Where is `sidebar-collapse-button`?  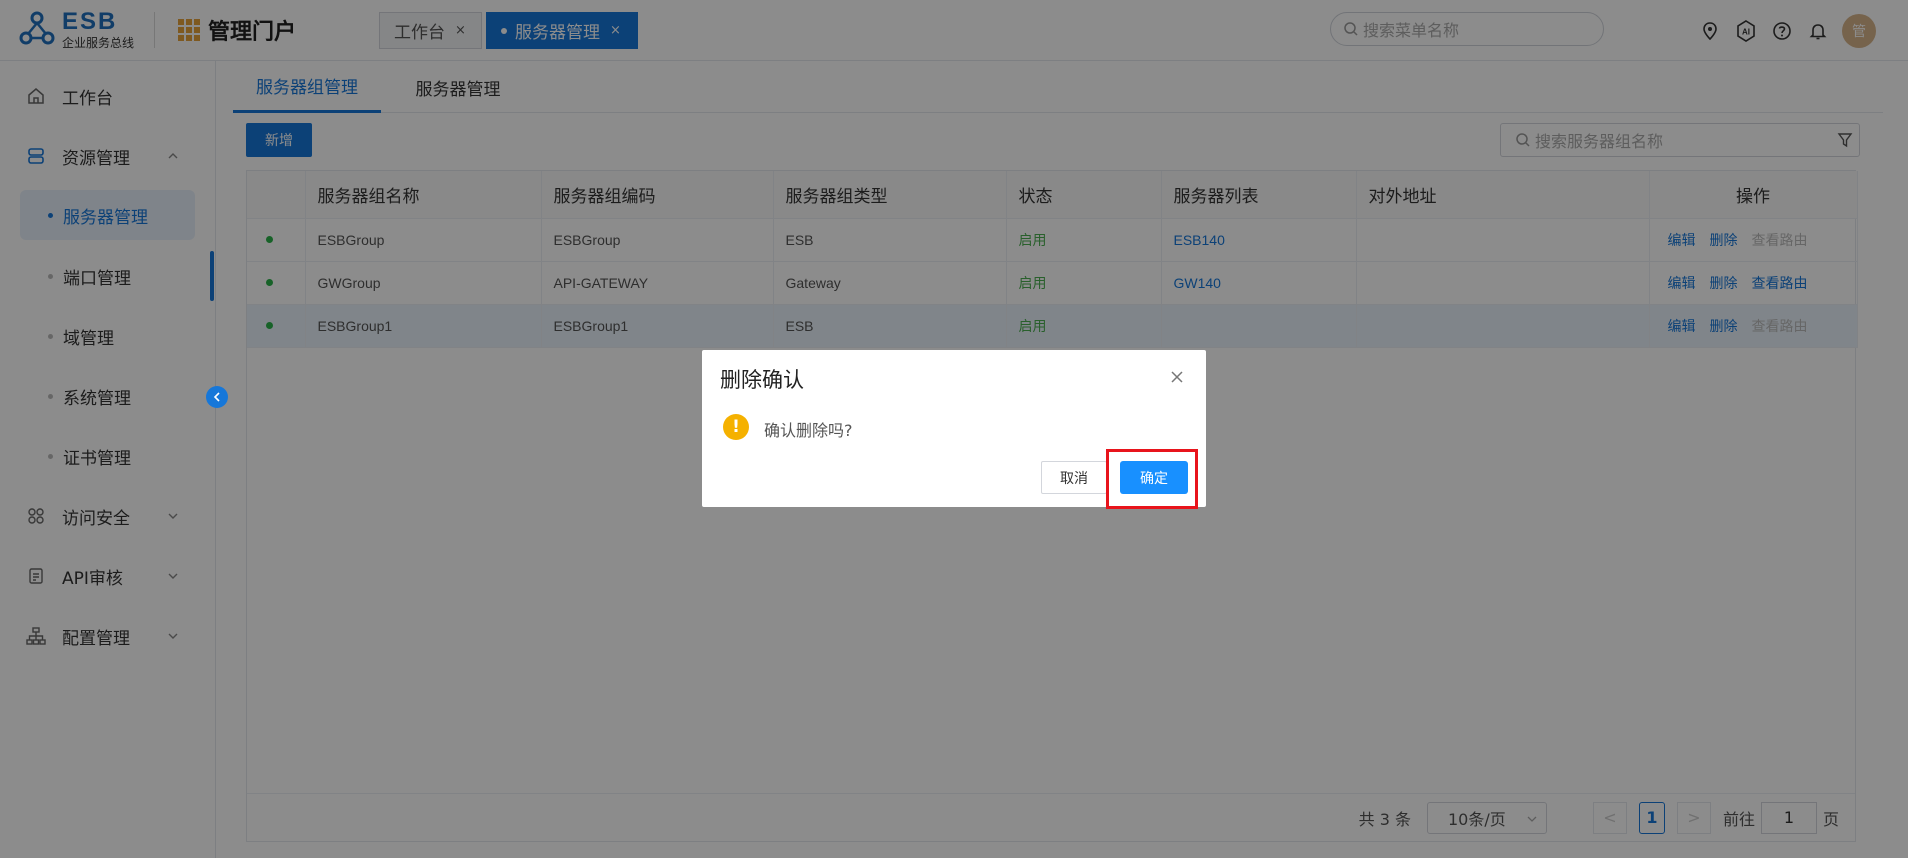 sidebar-collapse-button is located at coordinates (217, 397).